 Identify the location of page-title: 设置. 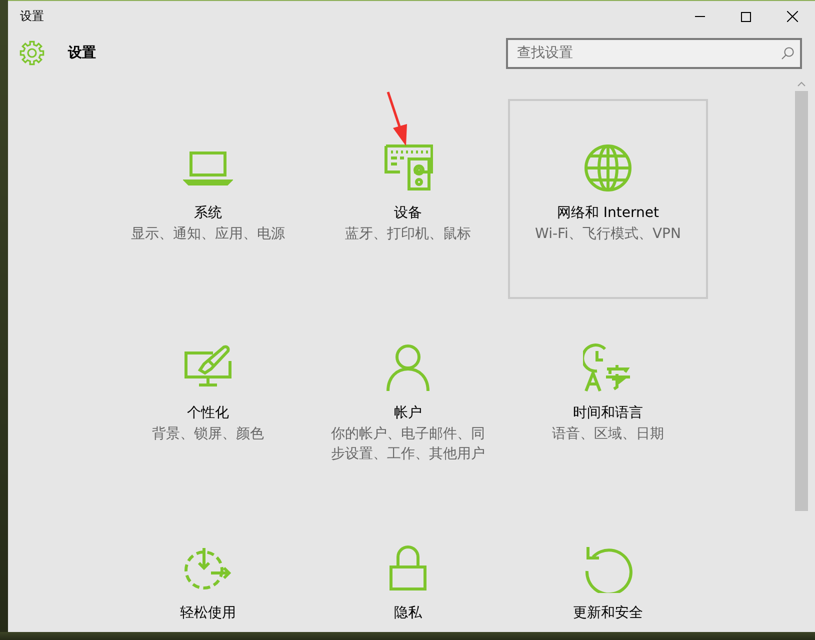
(82, 53).